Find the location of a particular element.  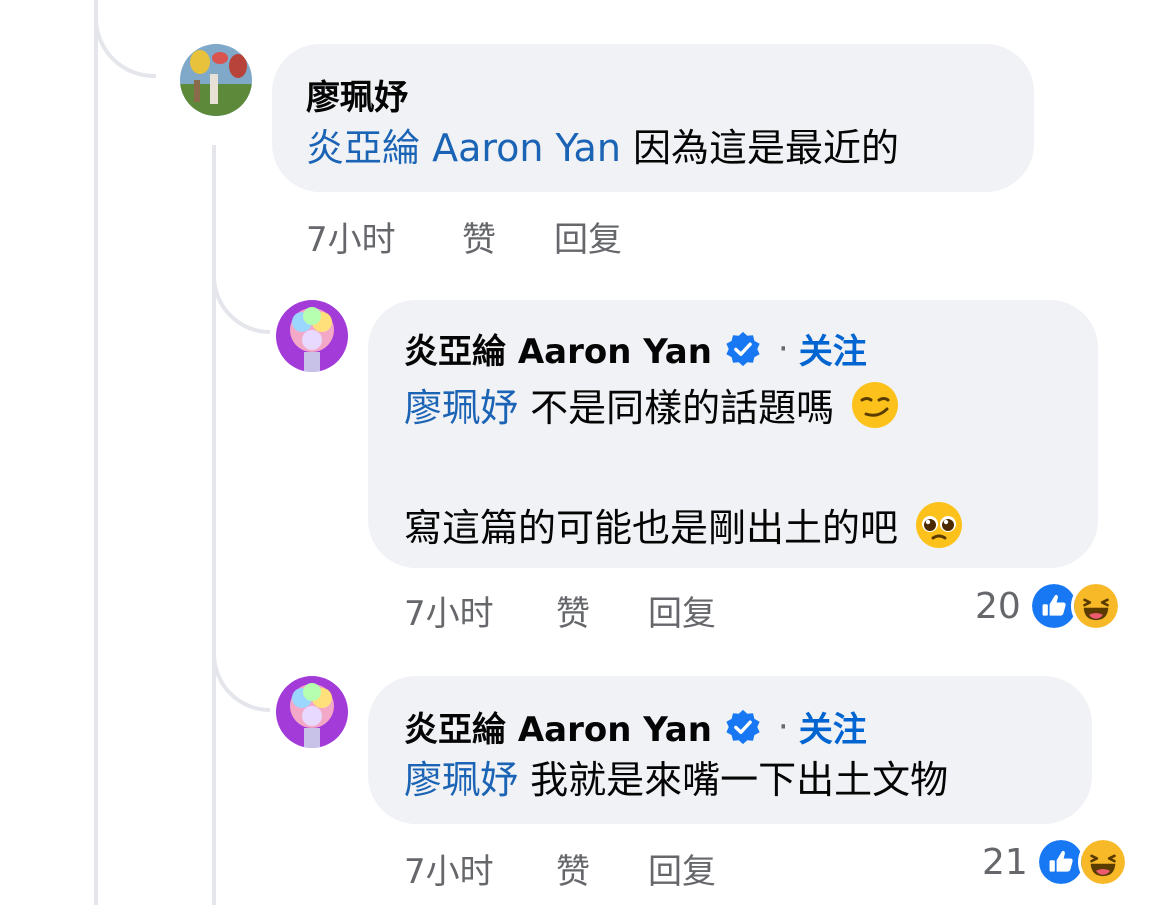

comment-actions: 7小时 赞 回复 is located at coordinates (506, 236).